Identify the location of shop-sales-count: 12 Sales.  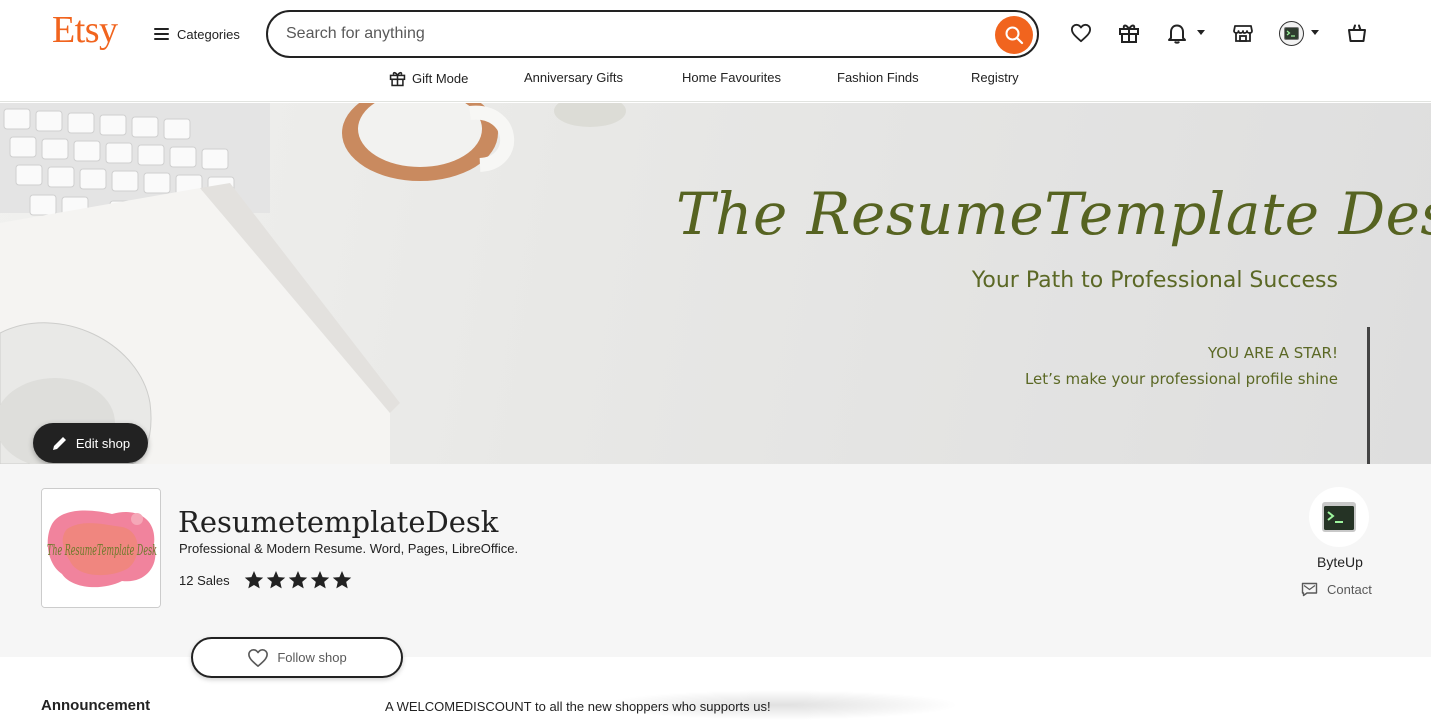
(204, 580).